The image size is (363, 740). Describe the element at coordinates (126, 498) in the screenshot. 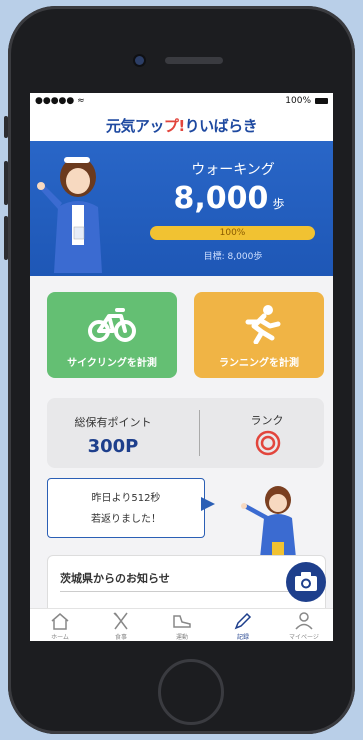

I see `message-line-1: 昨日より512秒` at that location.